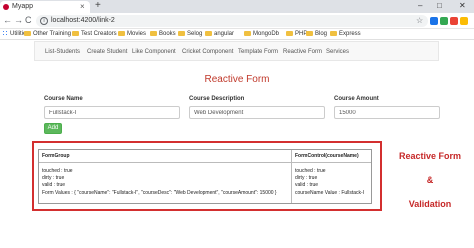 This screenshot has height=248, width=474. I want to click on formcontrol-dirty: dirty : true, so click(306, 178).